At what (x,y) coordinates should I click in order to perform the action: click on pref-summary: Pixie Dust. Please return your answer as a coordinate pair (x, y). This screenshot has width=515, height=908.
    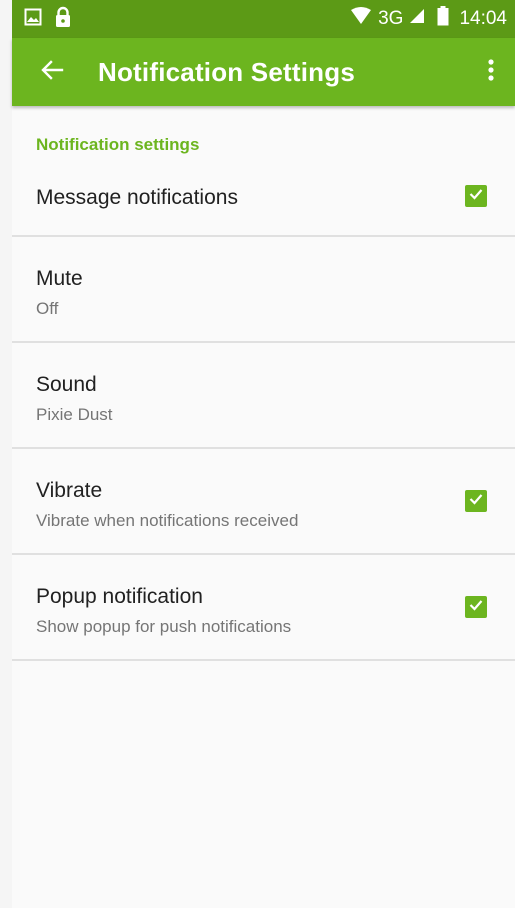
    Looking at the image, I should click on (74, 414).